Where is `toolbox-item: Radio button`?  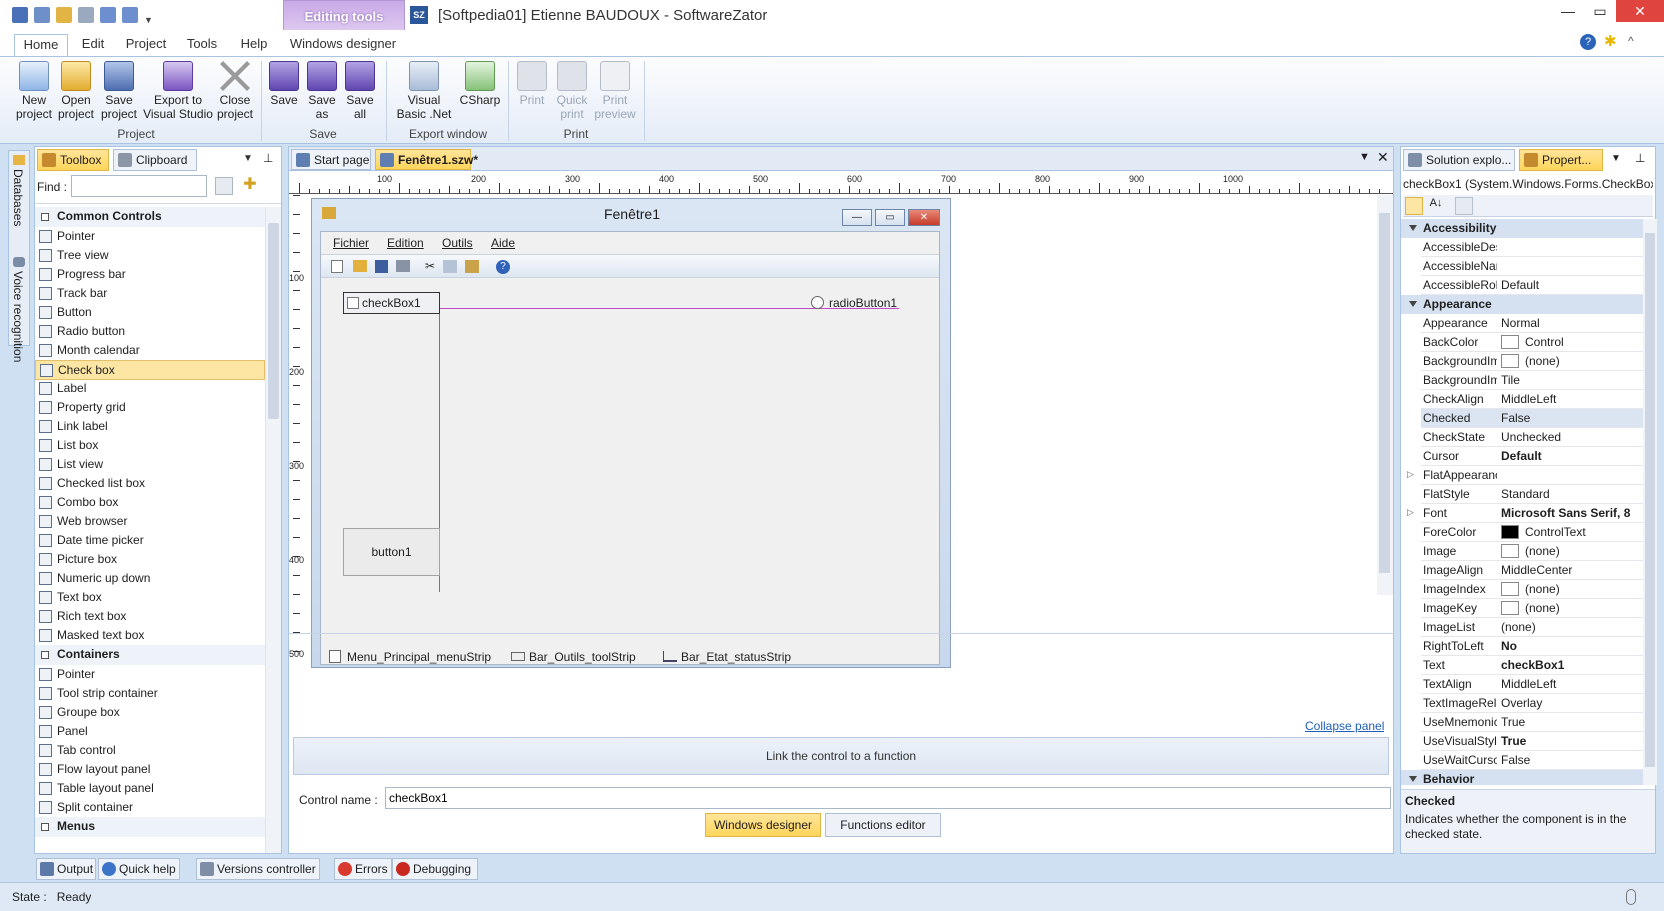
toolbox-item: Radio button is located at coordinates (150, 332).